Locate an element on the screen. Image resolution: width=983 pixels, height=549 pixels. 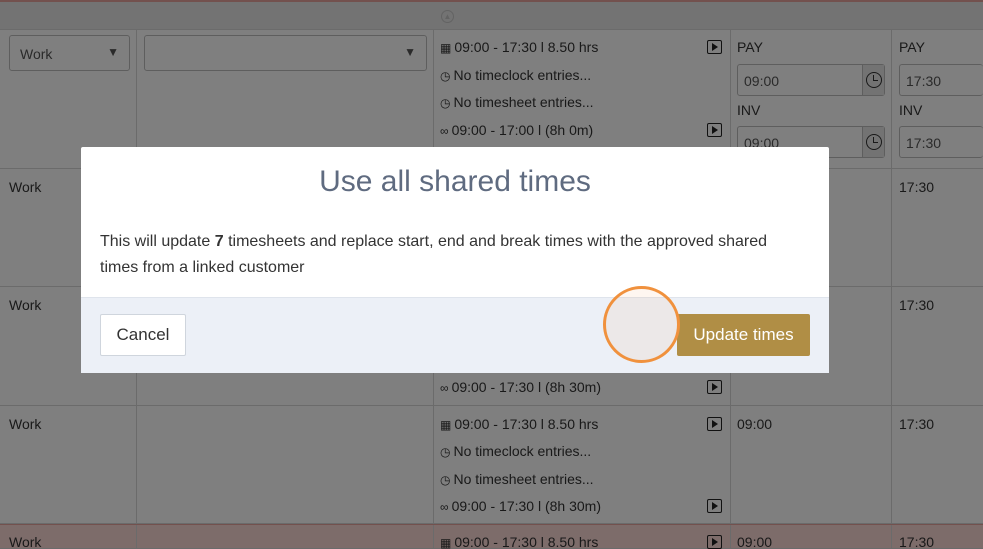
dialog-footer: Cancel Update times is located at coordinates (455, 335).